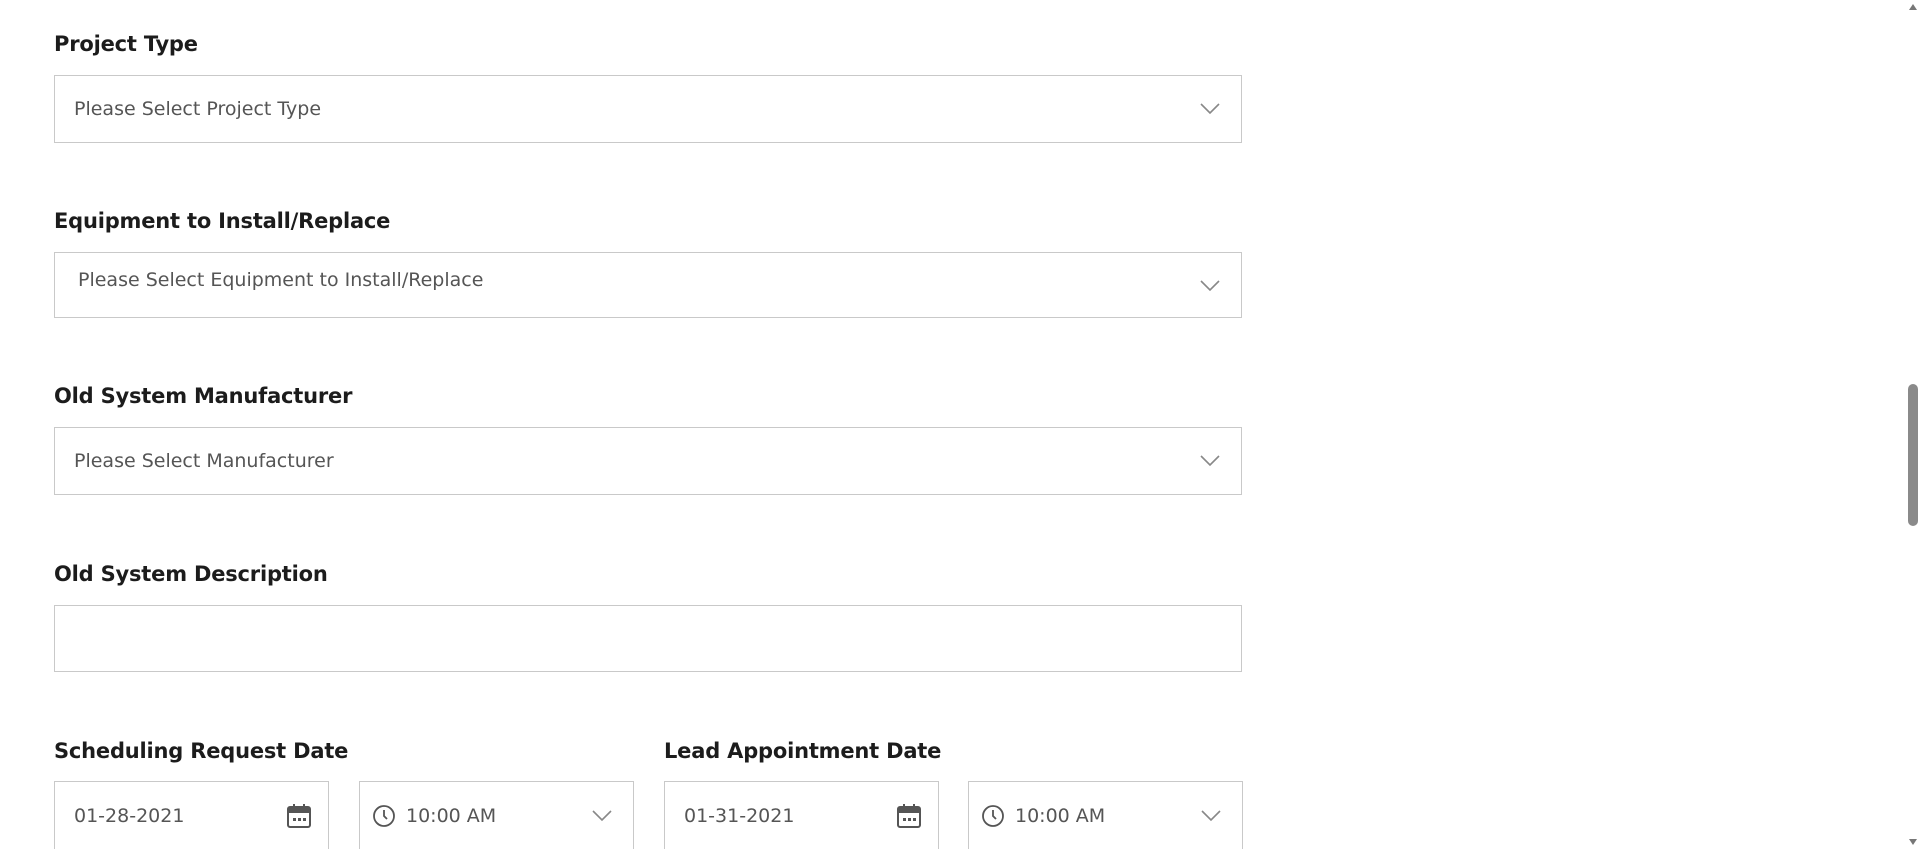 The width and height of the screenshot is (1920, 849). I want to click on project-type-label: Project Type, so click(126, 44).